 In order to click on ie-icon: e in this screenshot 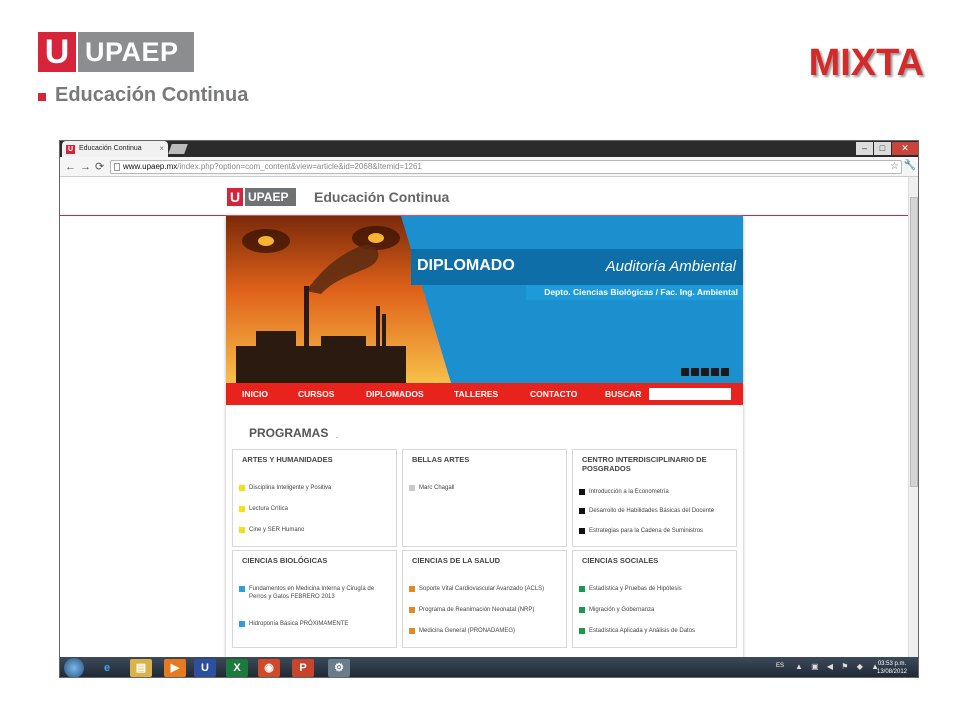, I will do `click(107, 668)`.